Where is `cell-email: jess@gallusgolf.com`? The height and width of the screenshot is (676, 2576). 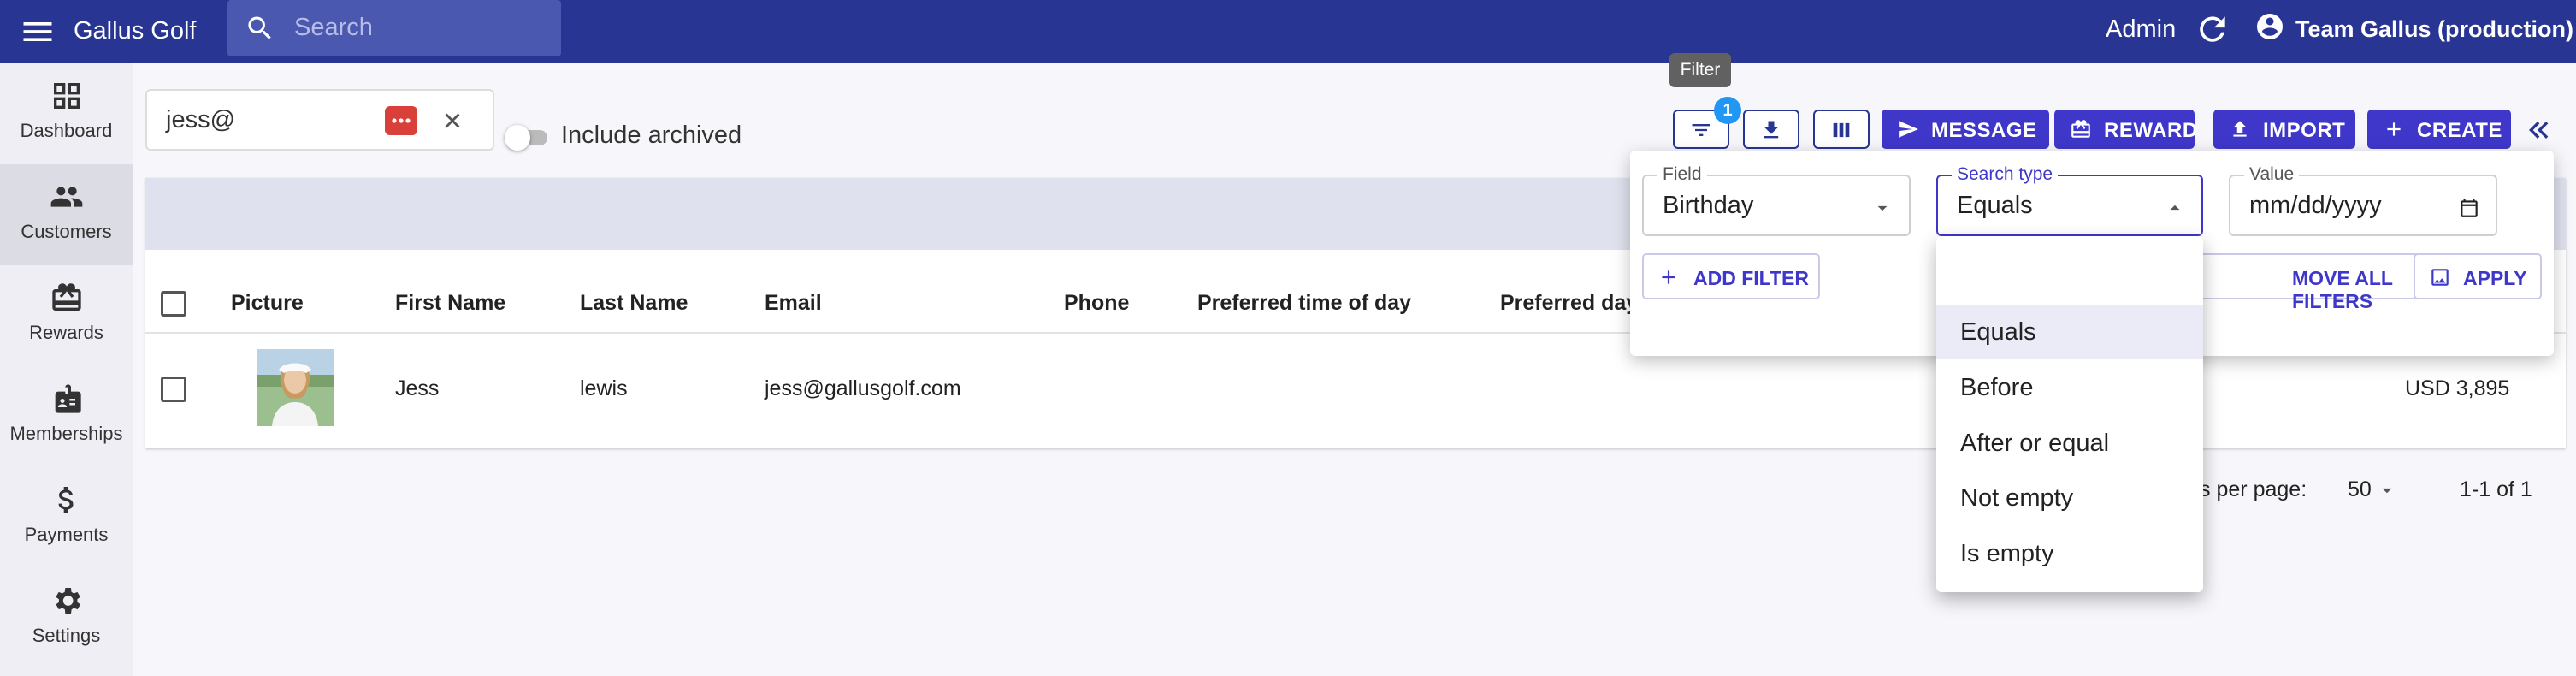
cell-email: jess@gallusgolf.com is located at coordinates (863, 388).